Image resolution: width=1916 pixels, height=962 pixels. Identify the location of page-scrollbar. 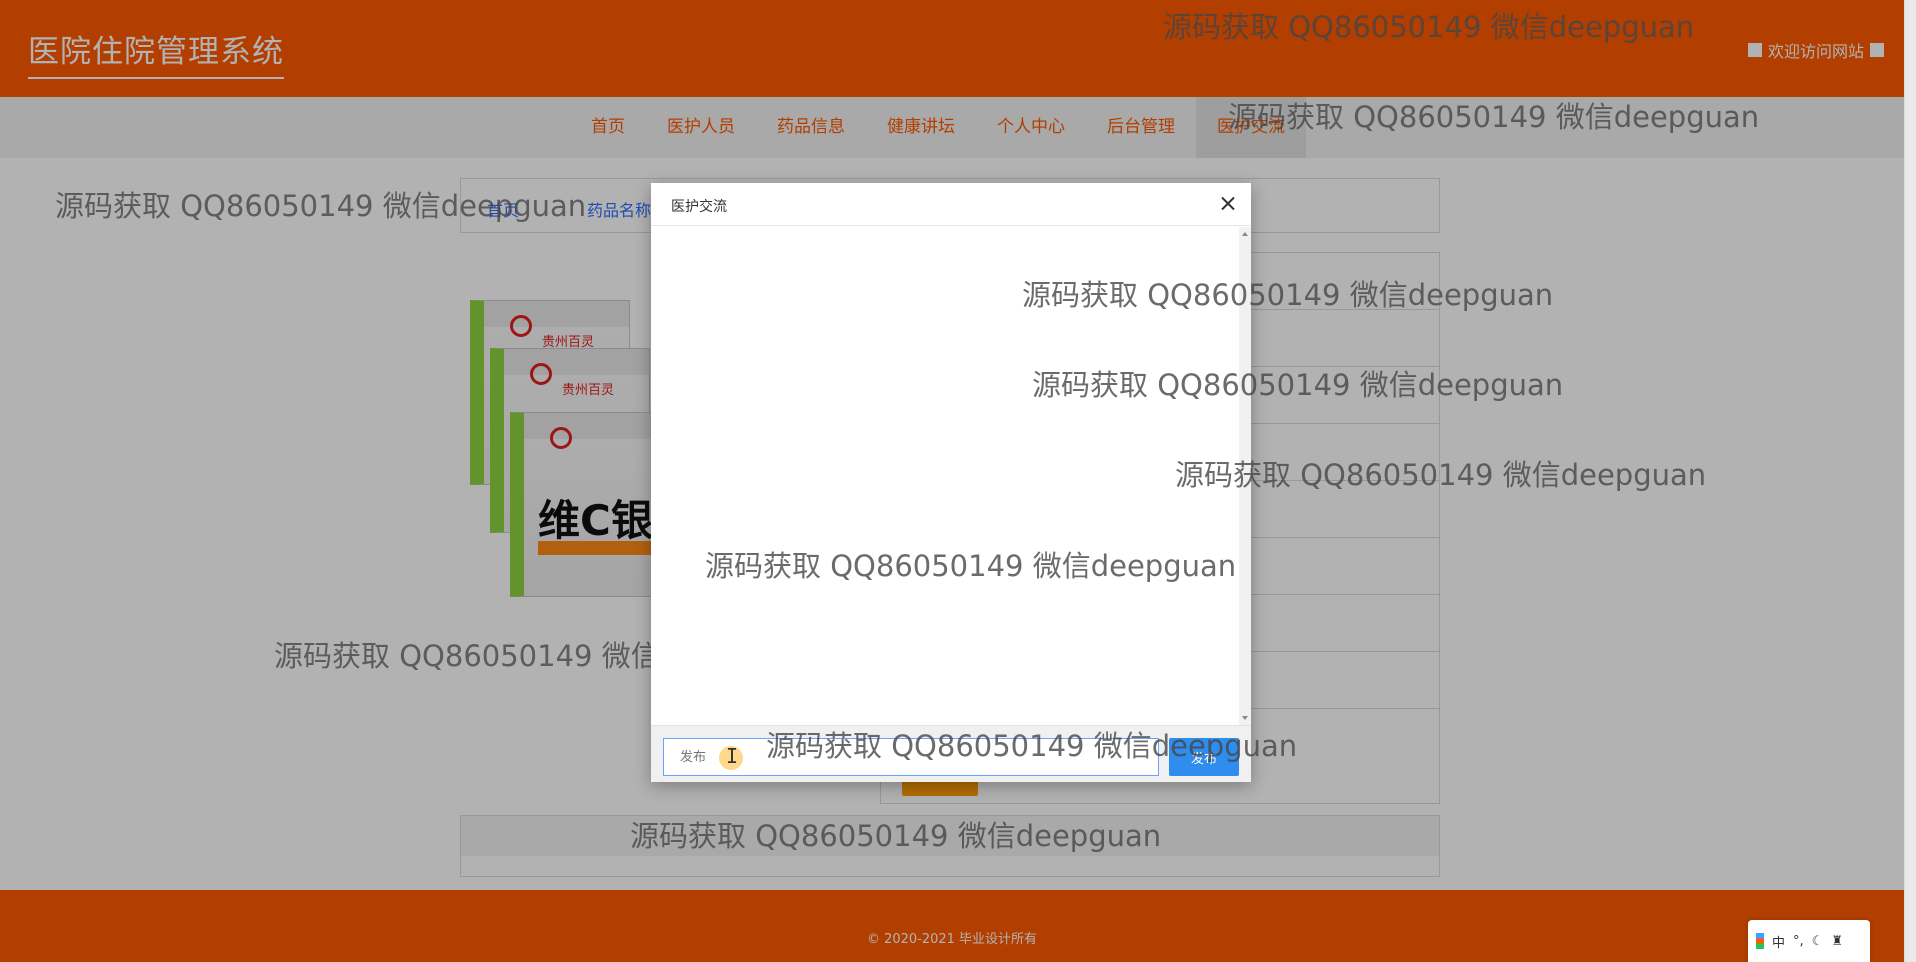
(1910, 481).